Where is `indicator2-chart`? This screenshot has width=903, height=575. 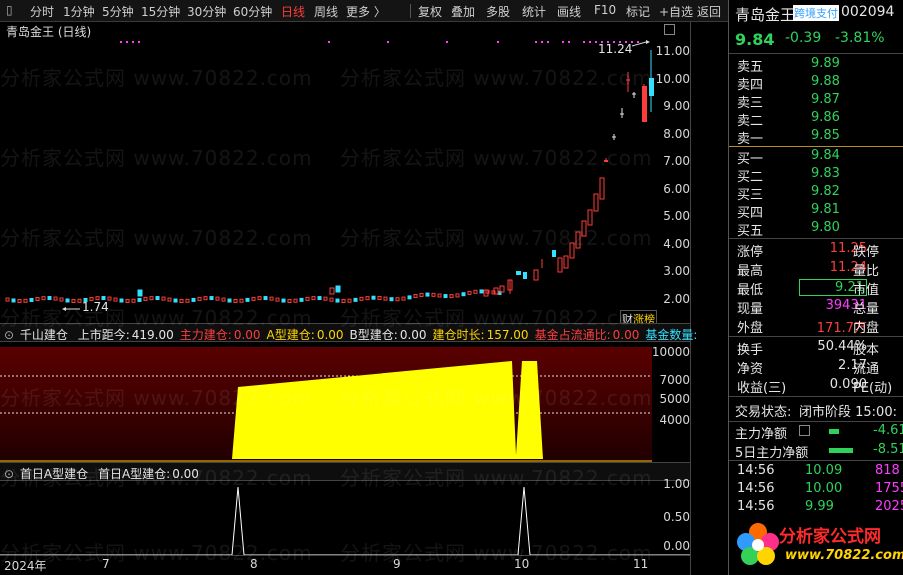 indicator2-chart is located at coordinates (345, 521).